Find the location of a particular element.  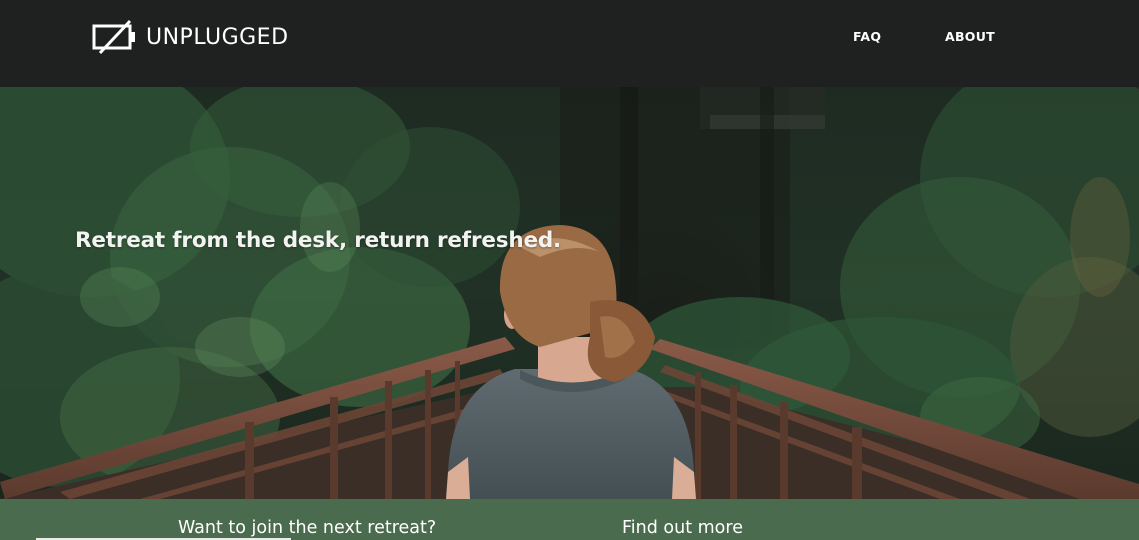

brand-name: UNPLUGGED is located at coordinates (217, 37).